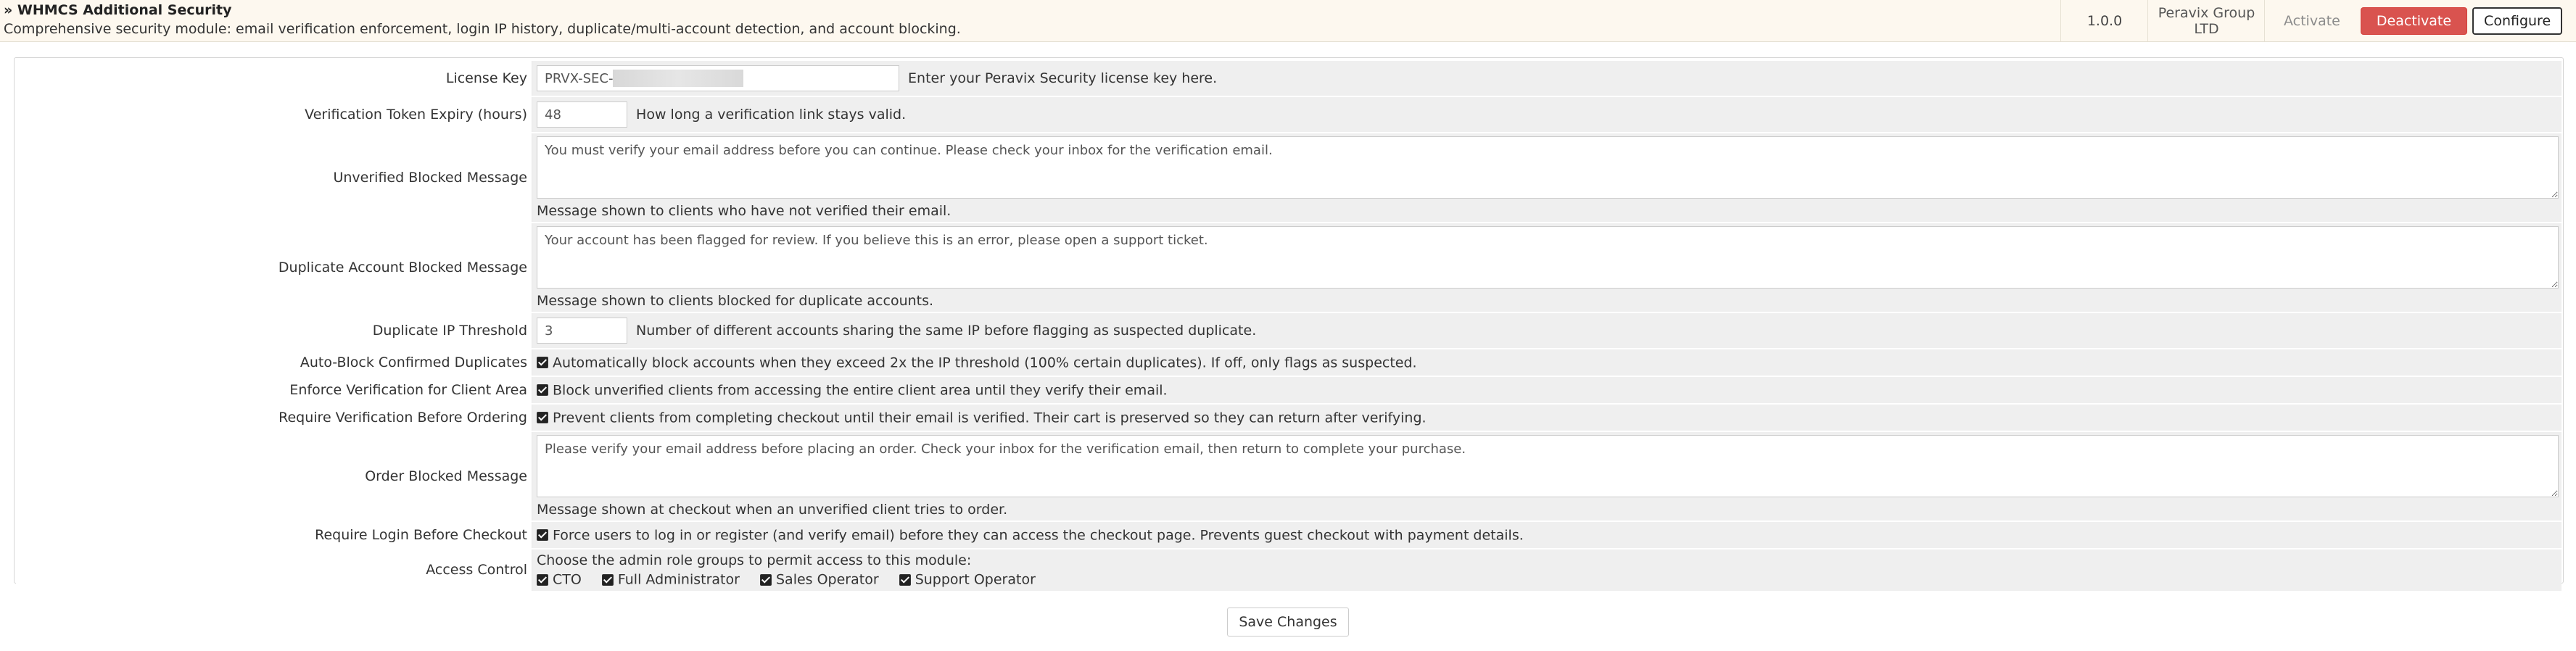 This screenshot has width=2576, height=651. I want to click on role-full-administrator: Full Administrator, so click(670, 579).